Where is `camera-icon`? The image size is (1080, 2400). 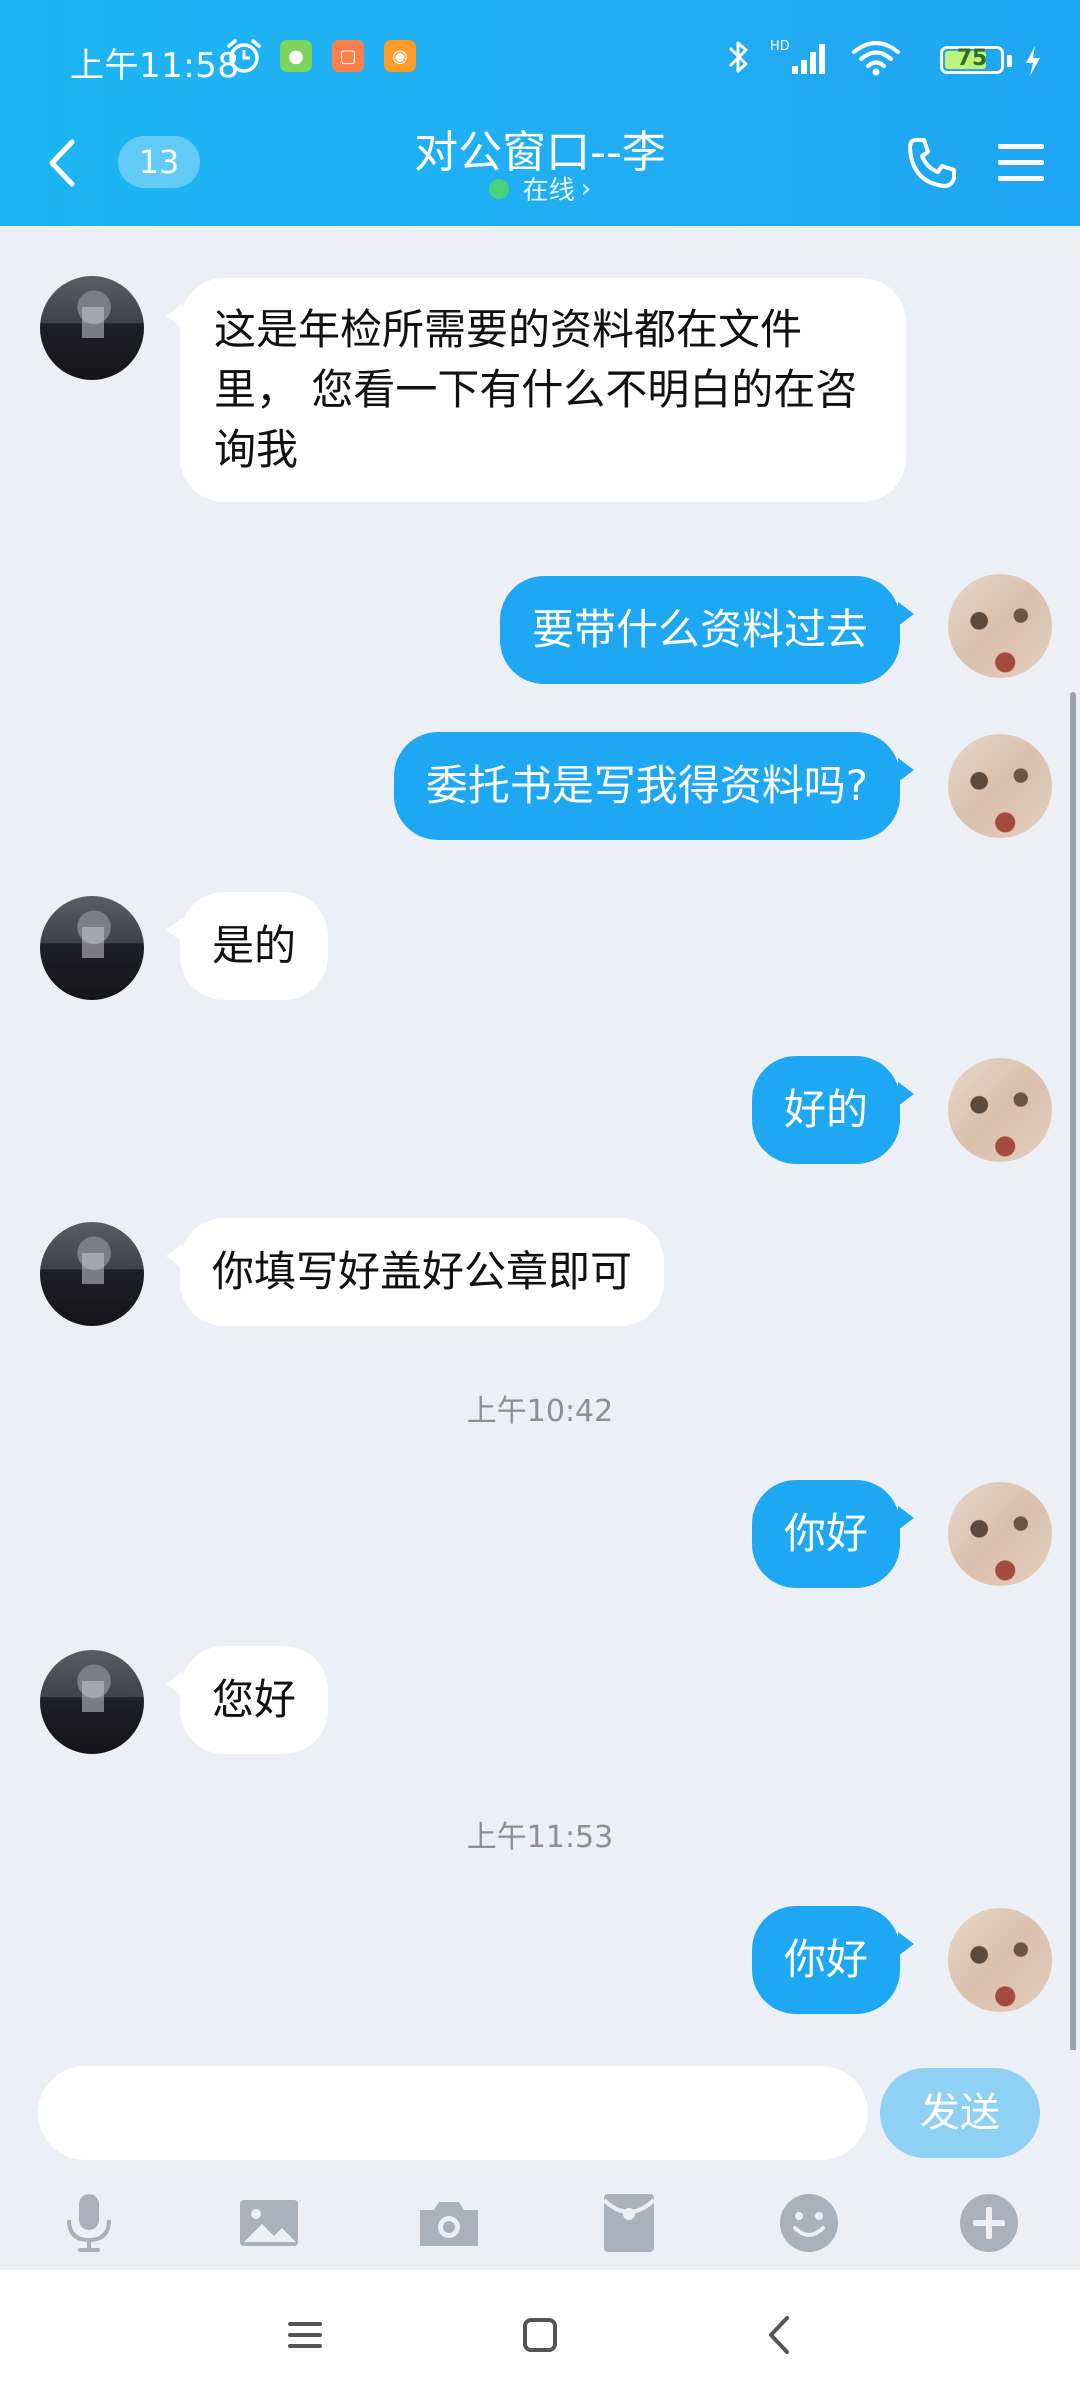
camera-icon is located at coordinates (449, 2223).